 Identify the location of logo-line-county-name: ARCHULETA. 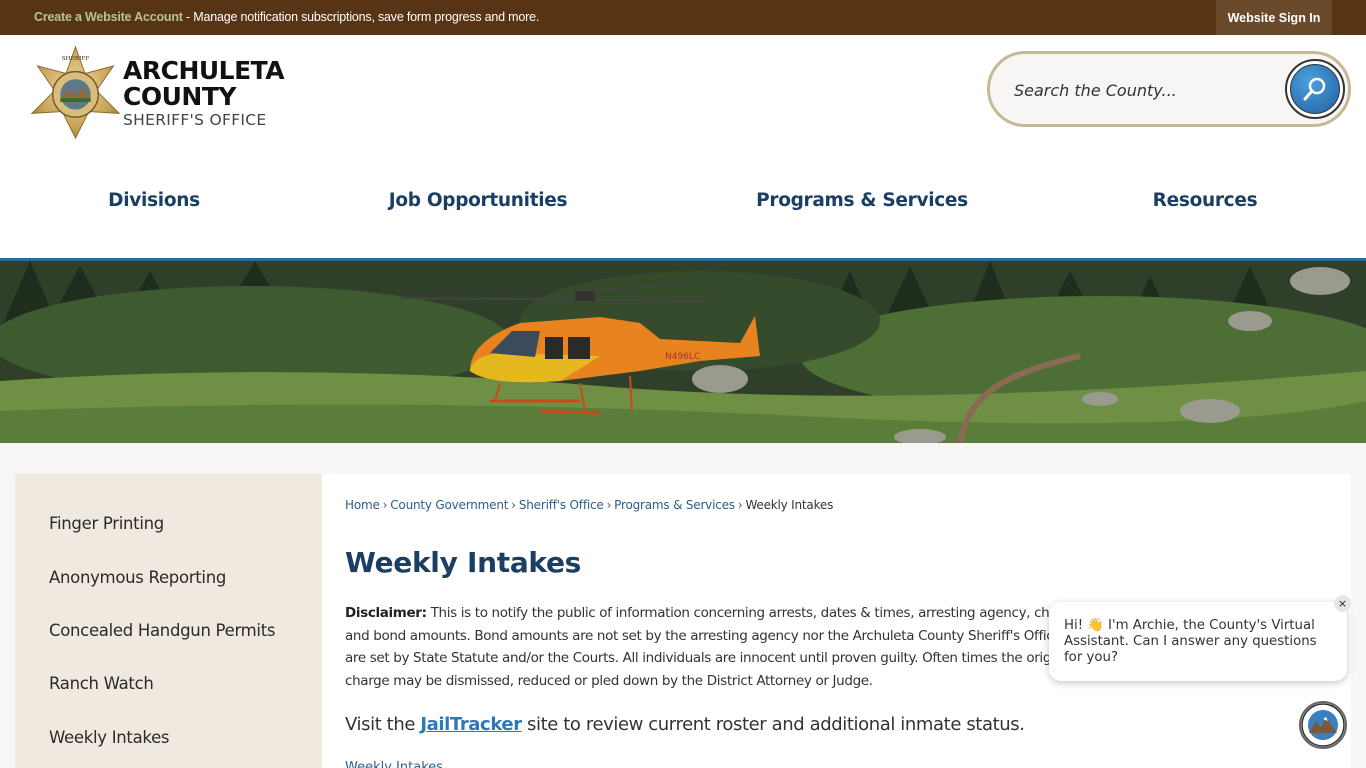
(204, 70).